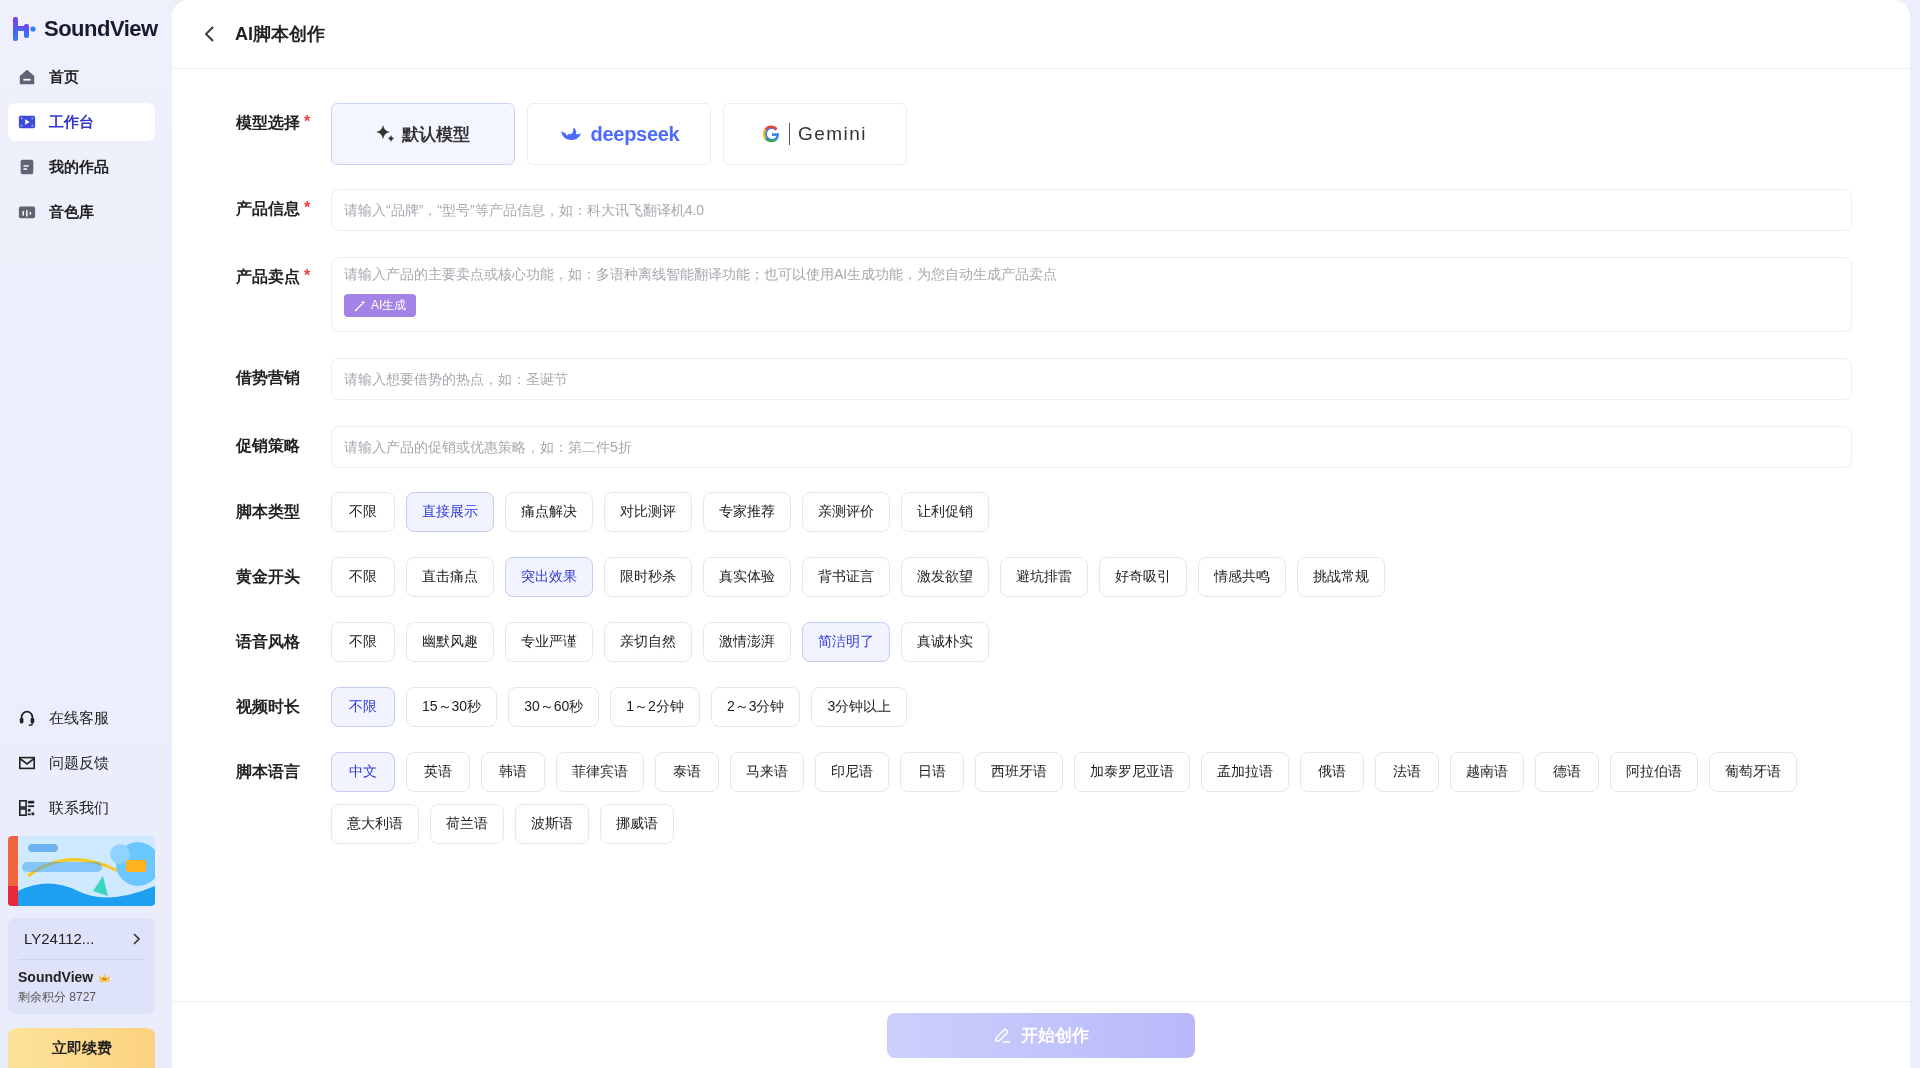 This screenshot has width=1920, height=1068. I want to click on option-chip: 波斯语, so click(552, 824).